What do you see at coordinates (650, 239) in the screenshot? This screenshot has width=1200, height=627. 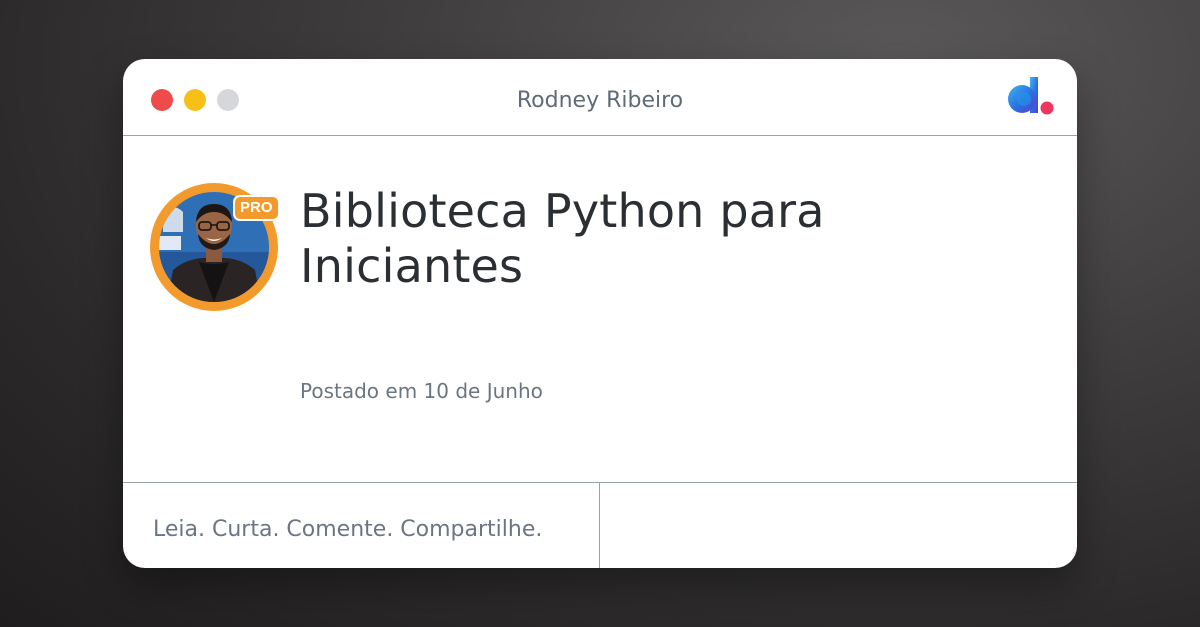 I see `post-title: Biblioteca Python para Iniciantes` at bounding box center [650, 239].